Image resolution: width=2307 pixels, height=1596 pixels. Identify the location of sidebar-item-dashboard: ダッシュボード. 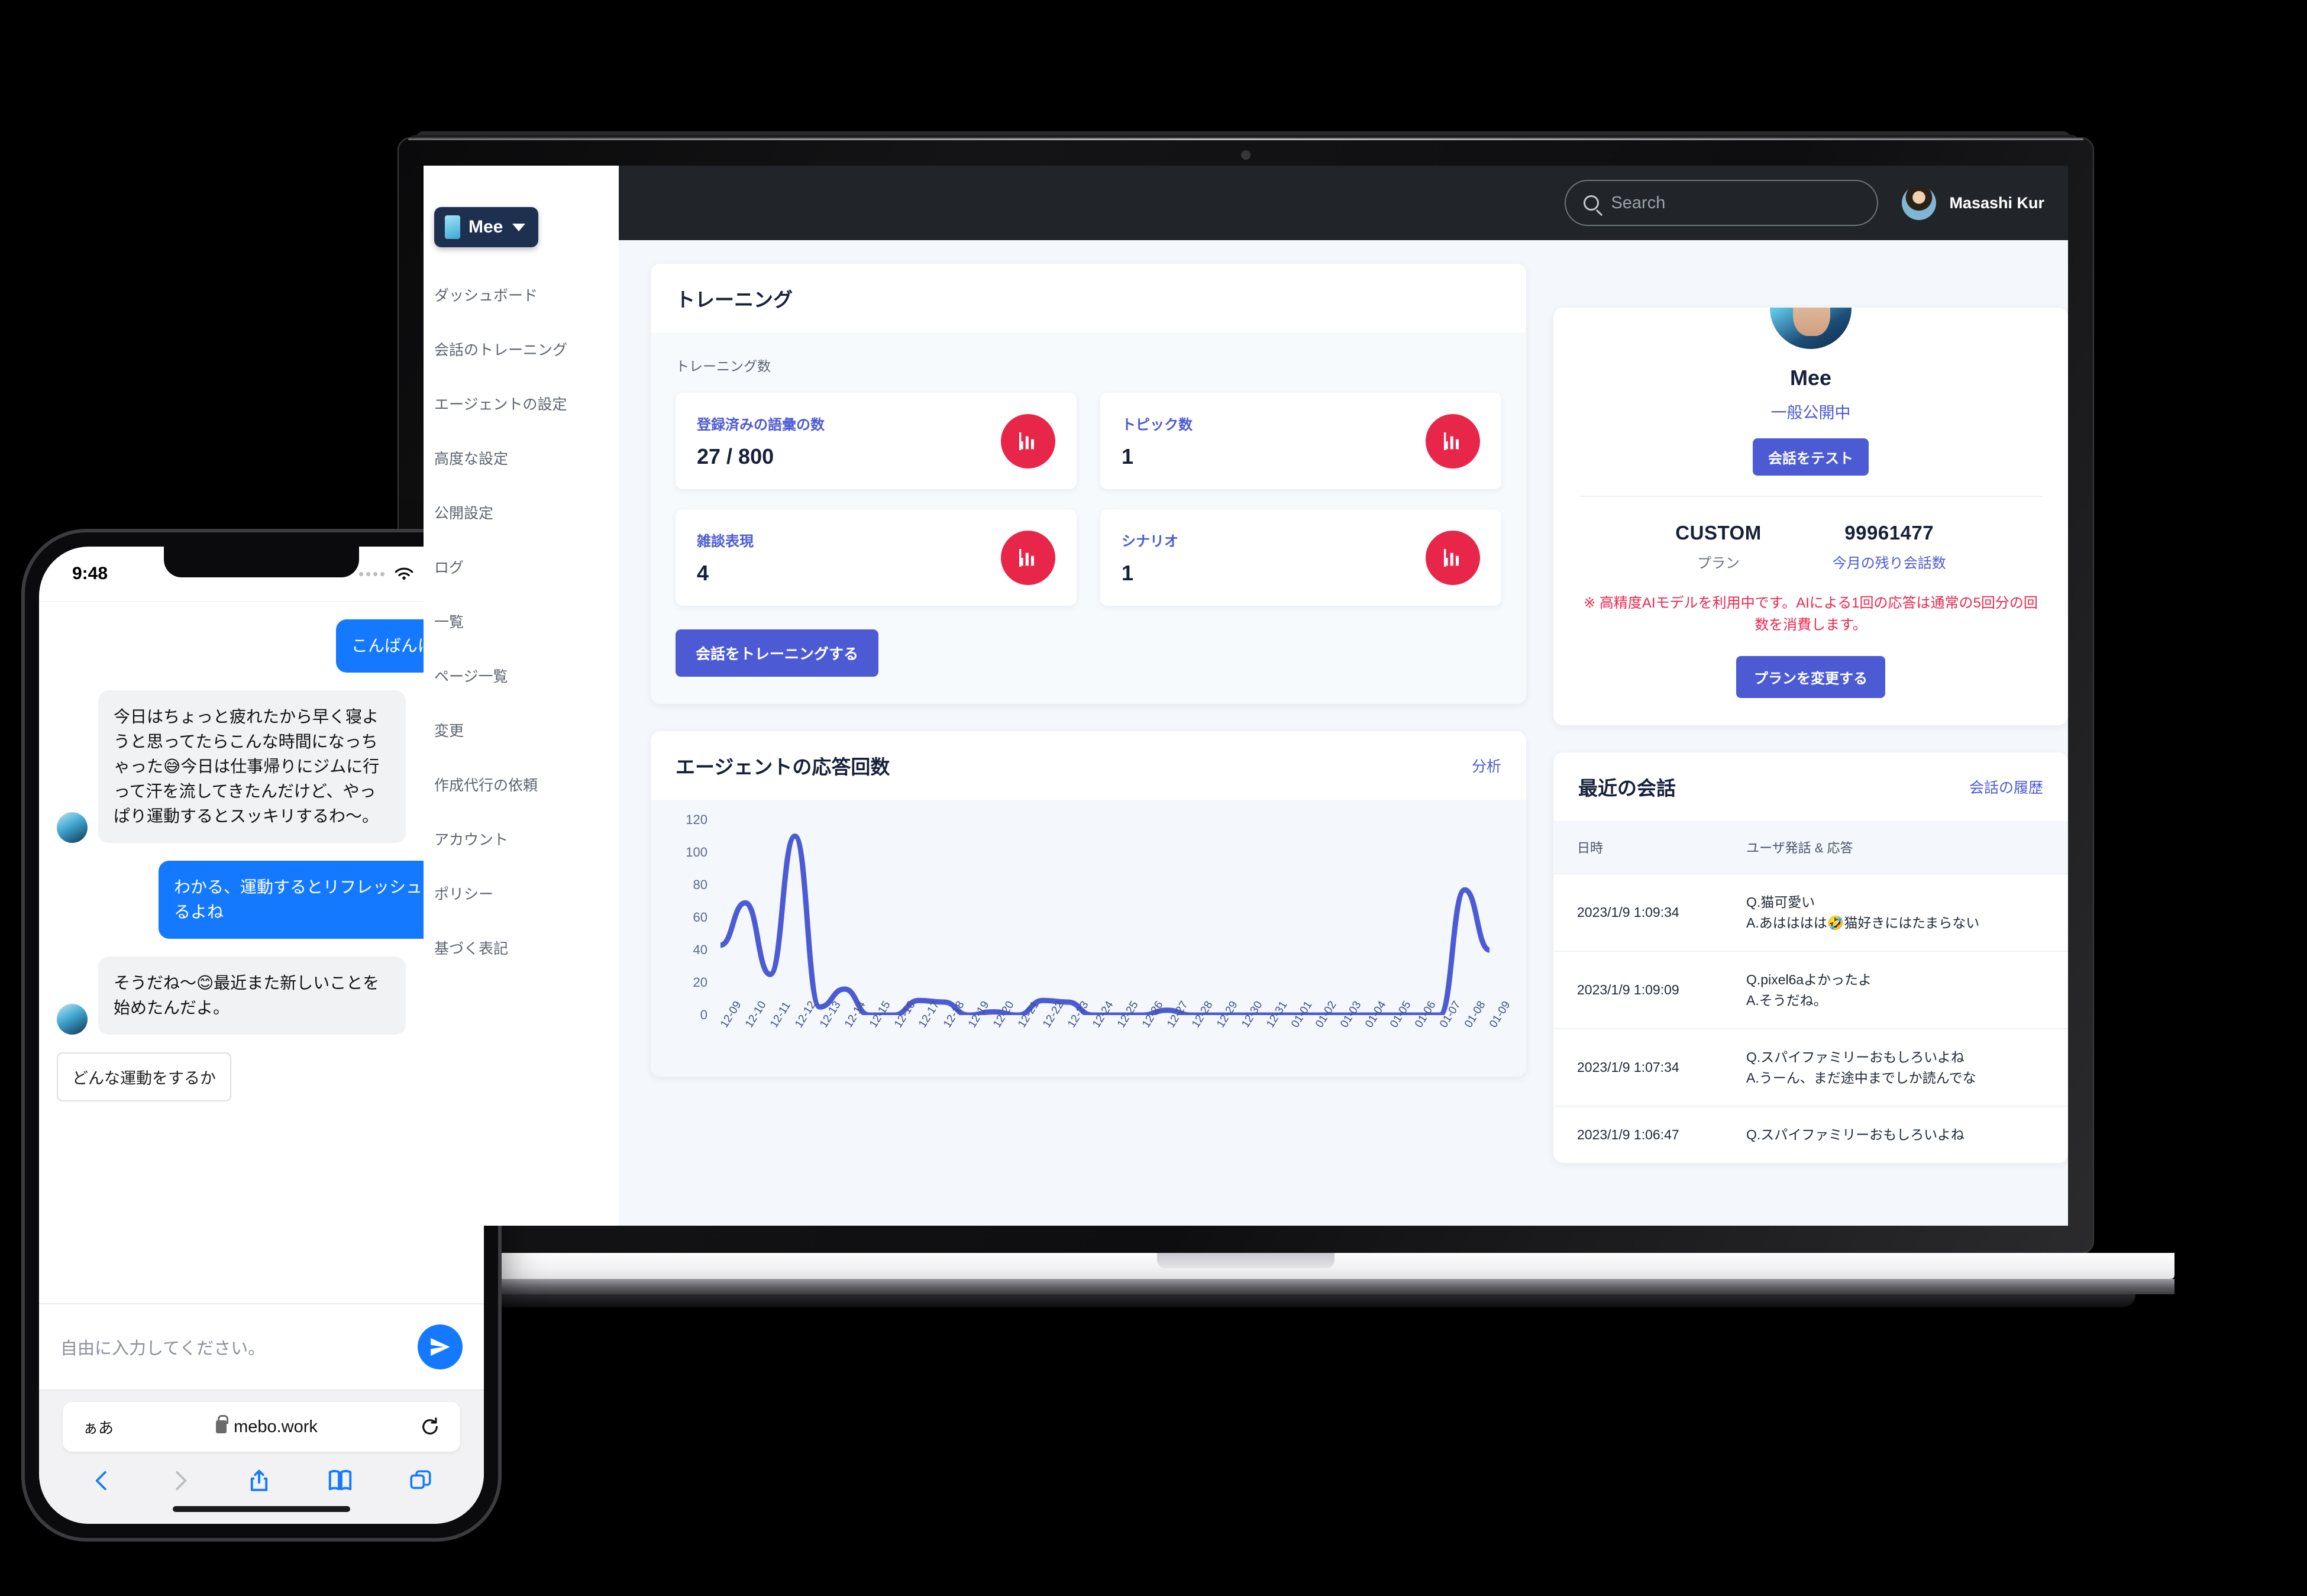
(521, 294).